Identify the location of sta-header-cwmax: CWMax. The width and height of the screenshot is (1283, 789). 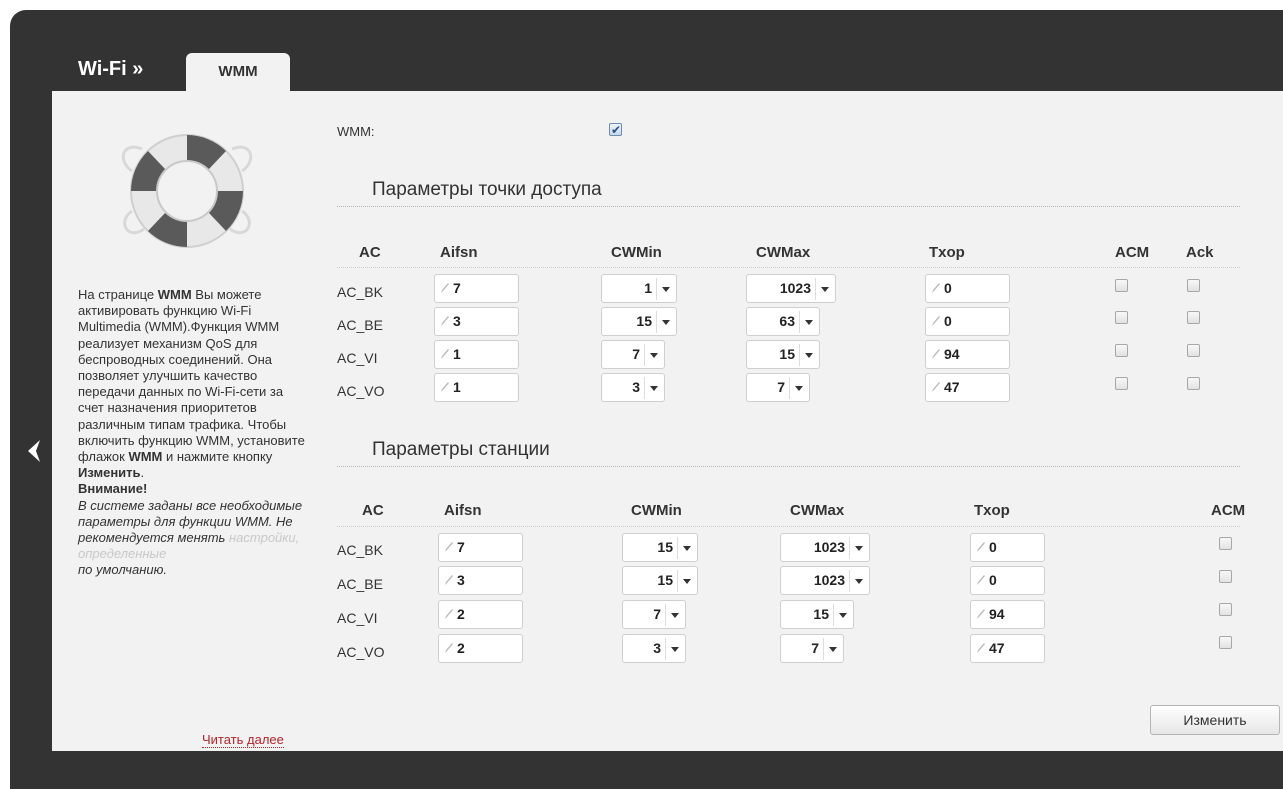
(817, 510).